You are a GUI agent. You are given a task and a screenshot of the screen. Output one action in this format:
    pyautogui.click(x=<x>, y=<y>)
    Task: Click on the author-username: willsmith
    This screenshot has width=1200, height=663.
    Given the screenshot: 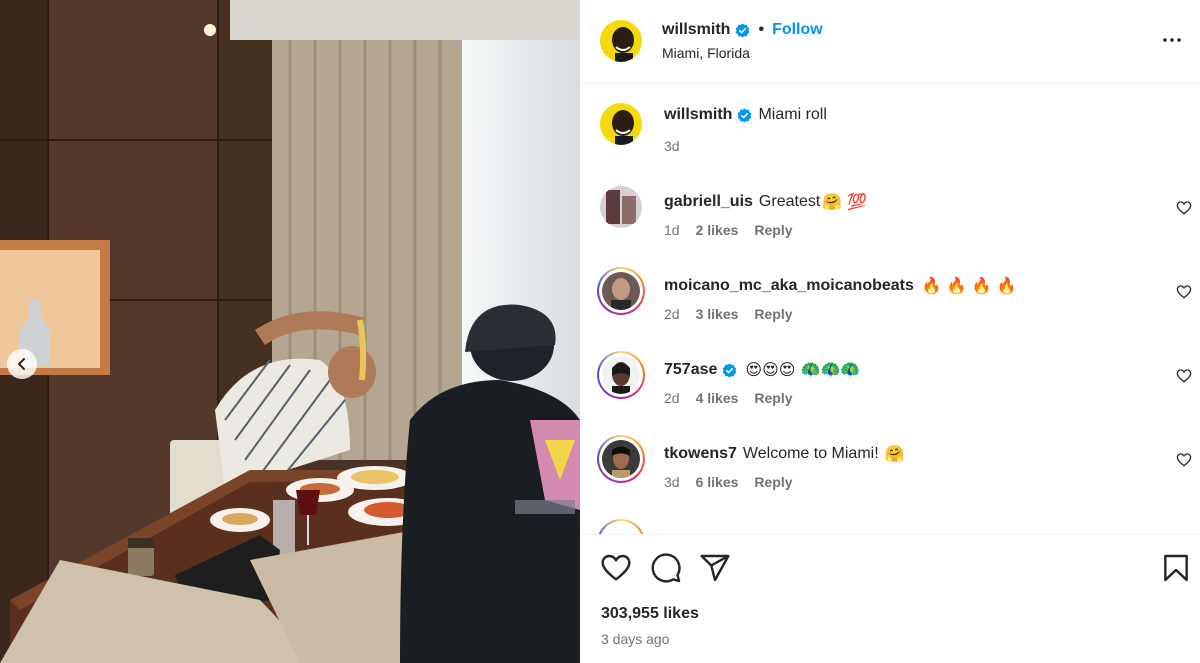 What is the action you would take?
    pyautogui.click(x=696, y=30)
    